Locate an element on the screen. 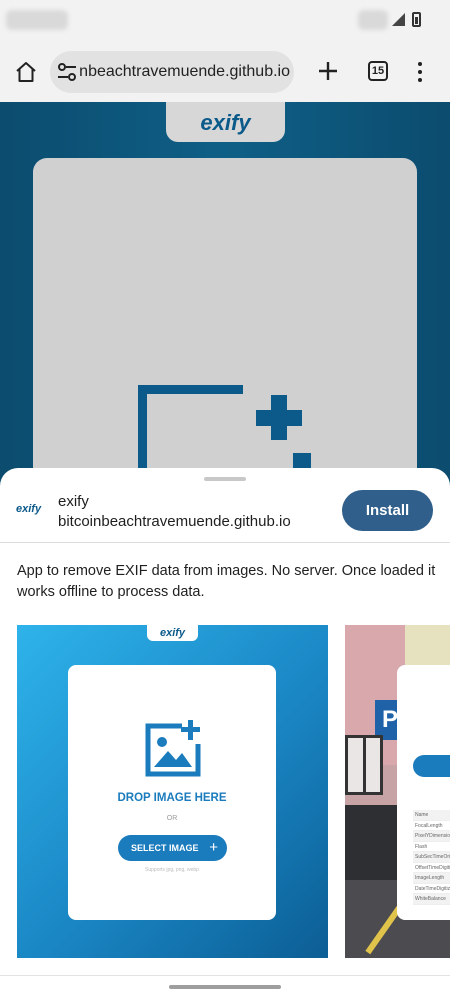 The image size is (450, 1000). browser-toolbar: bitcoinbeachtravemuende.github.io 15 is located at coordinates (225, 71).